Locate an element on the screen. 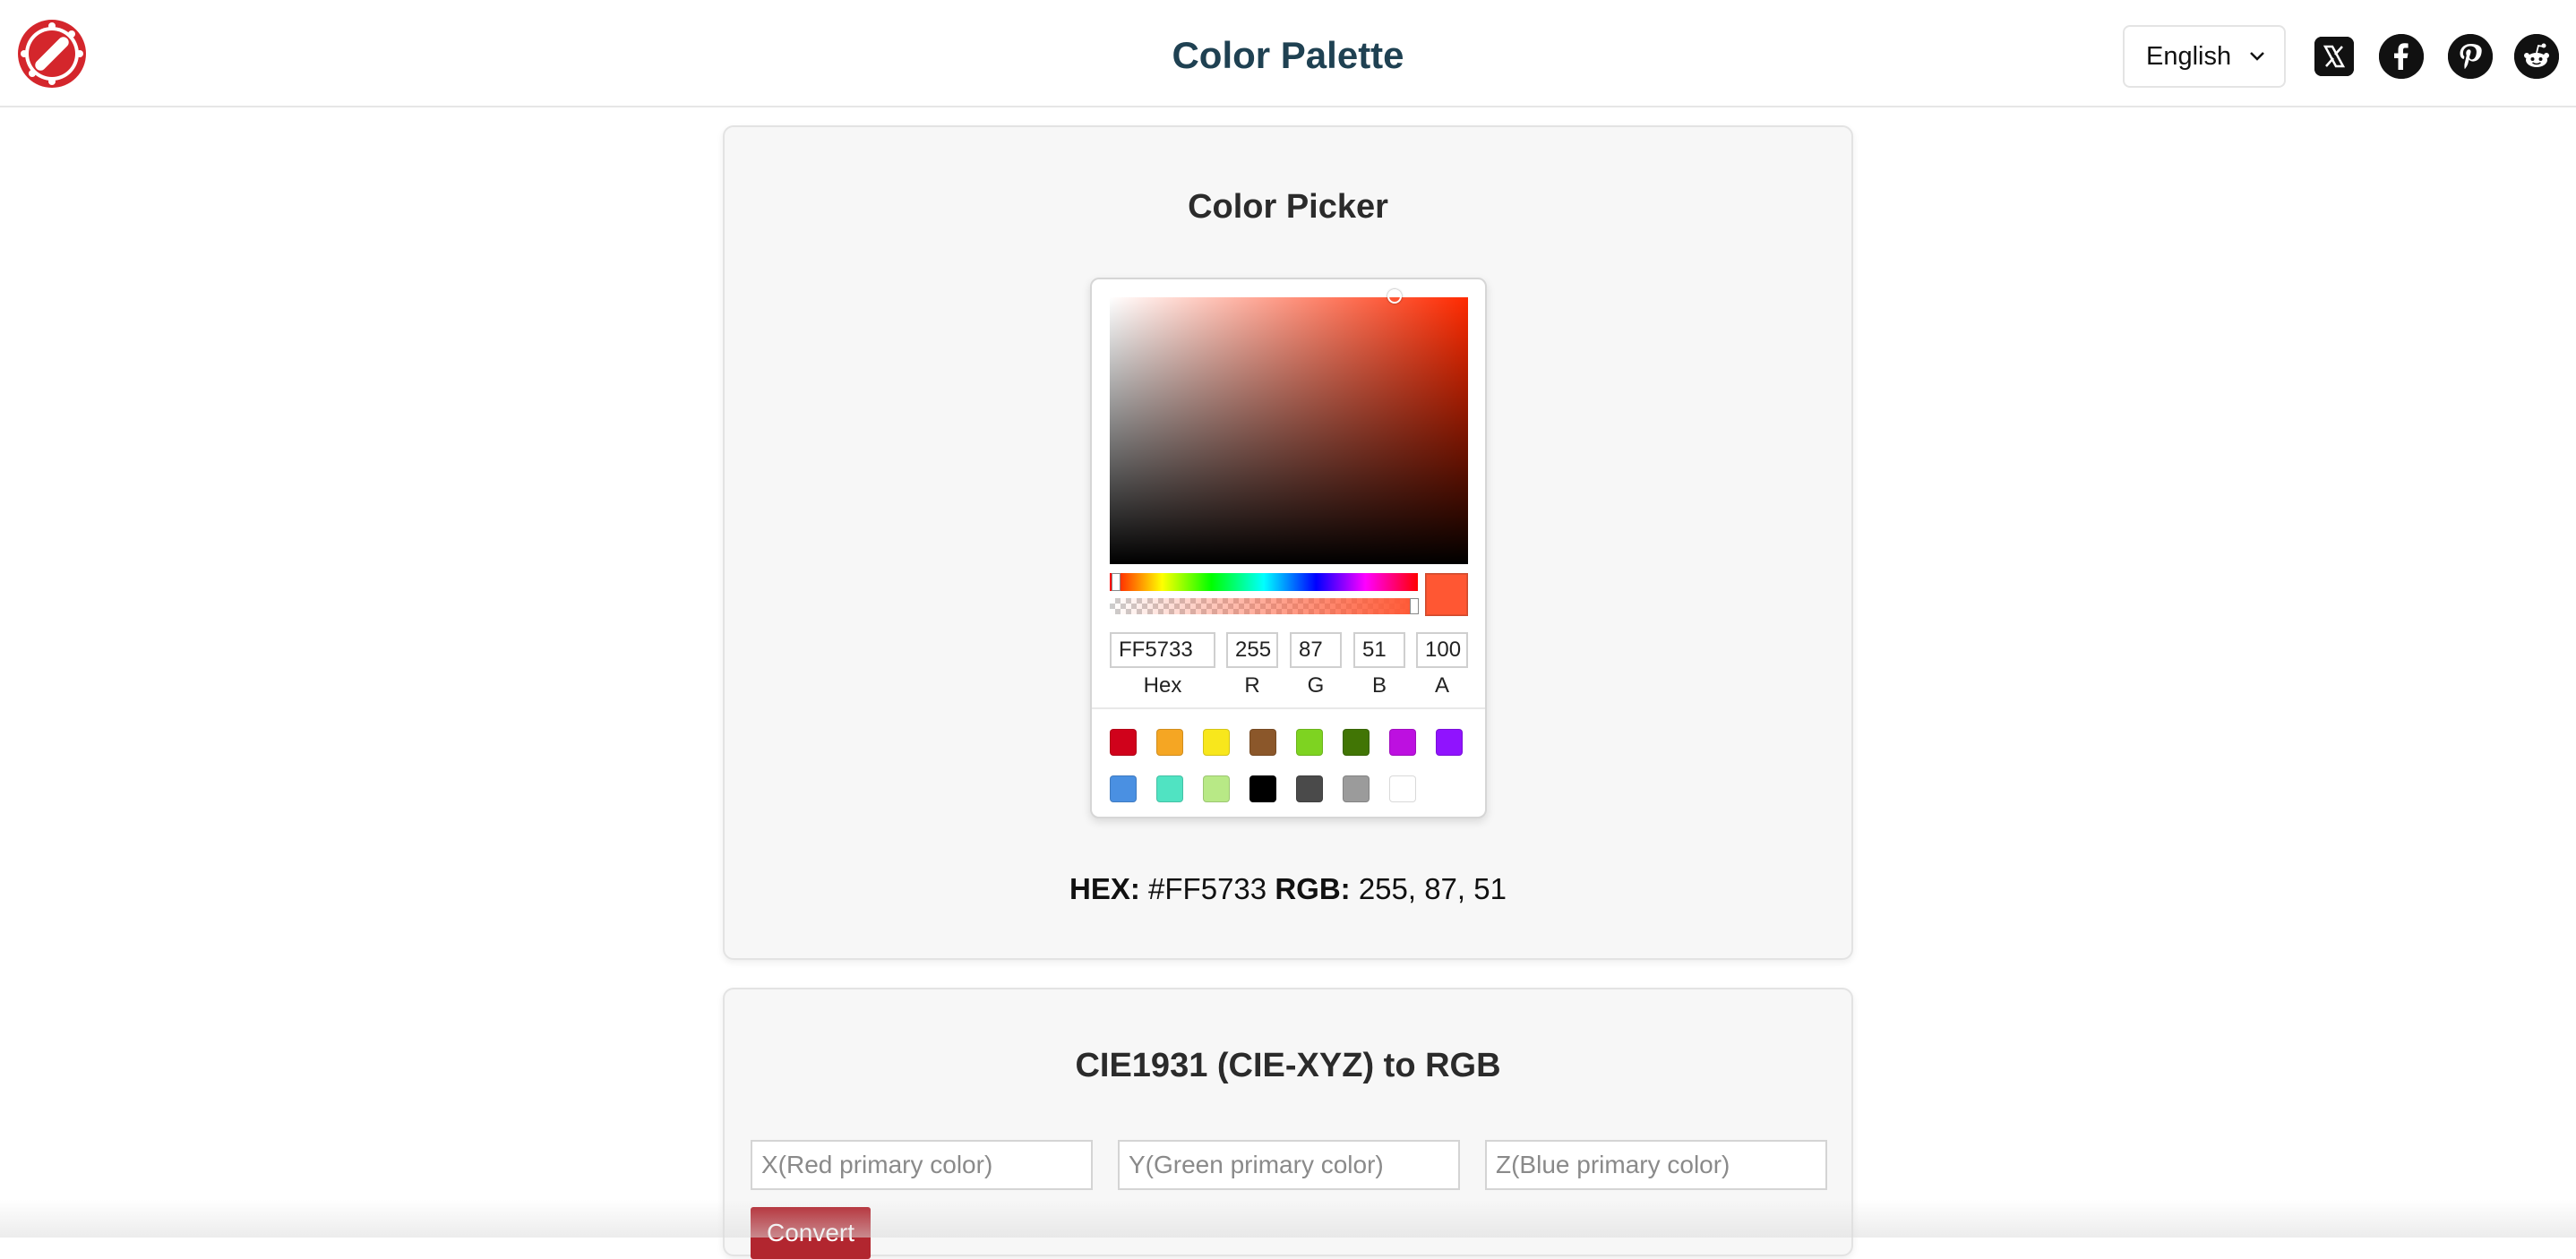 The height and width of the screenshot is (1259, 2576). hex-input: FF5733 is located at coordinates (1162, 650).